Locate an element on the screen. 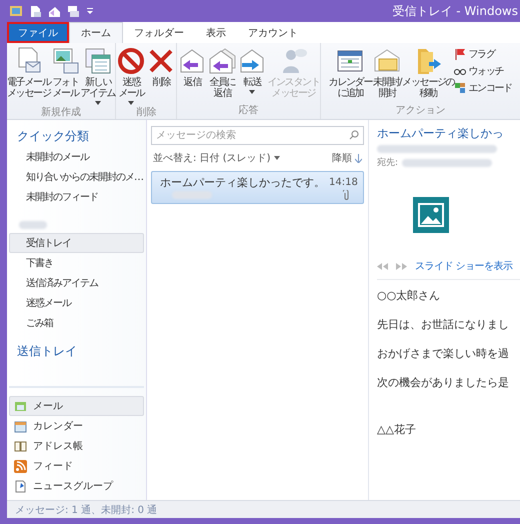  ribbon-button: フォト メール is located at coordinates (65, 72).